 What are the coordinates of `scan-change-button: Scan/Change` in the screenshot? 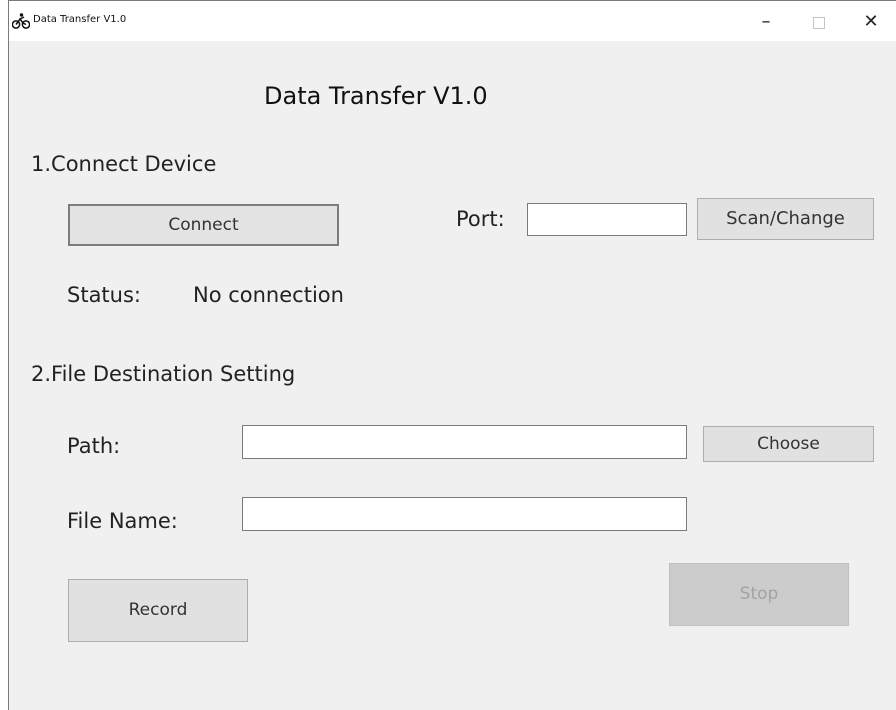 It's located at (785, 219).